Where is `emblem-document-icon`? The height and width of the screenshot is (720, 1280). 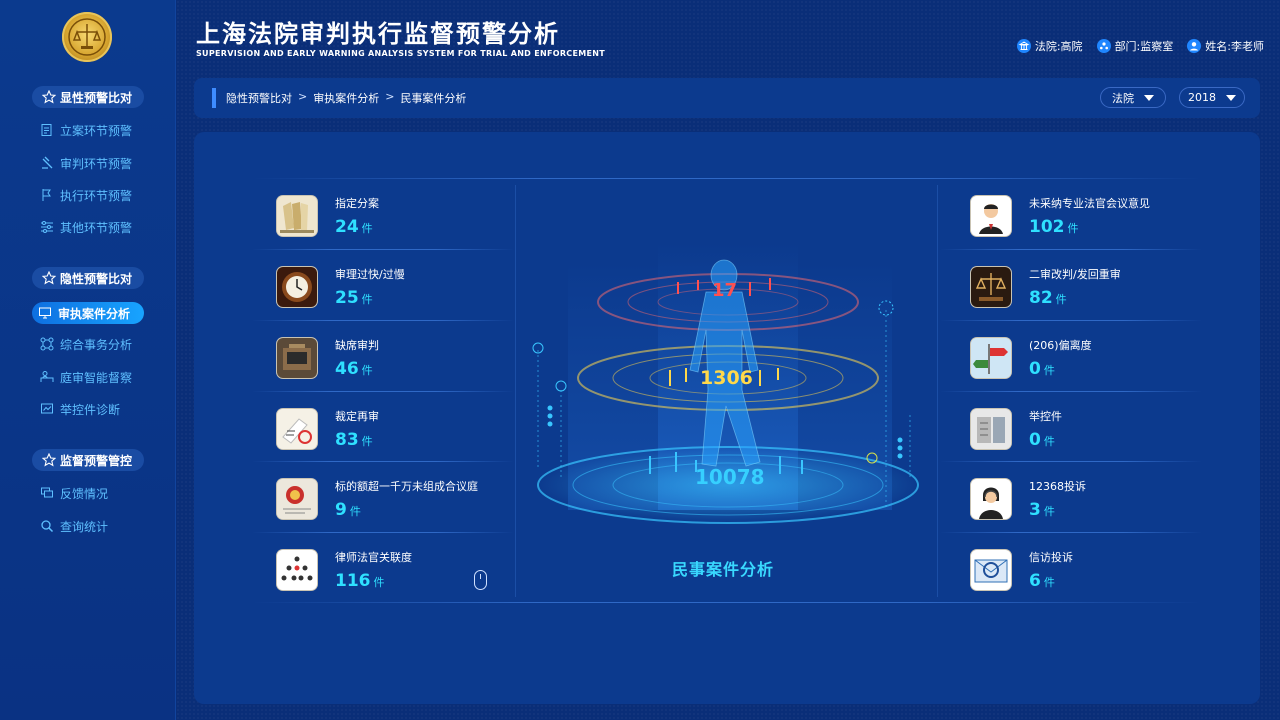 emblem-document-icon is located at coordinates (297, 499).